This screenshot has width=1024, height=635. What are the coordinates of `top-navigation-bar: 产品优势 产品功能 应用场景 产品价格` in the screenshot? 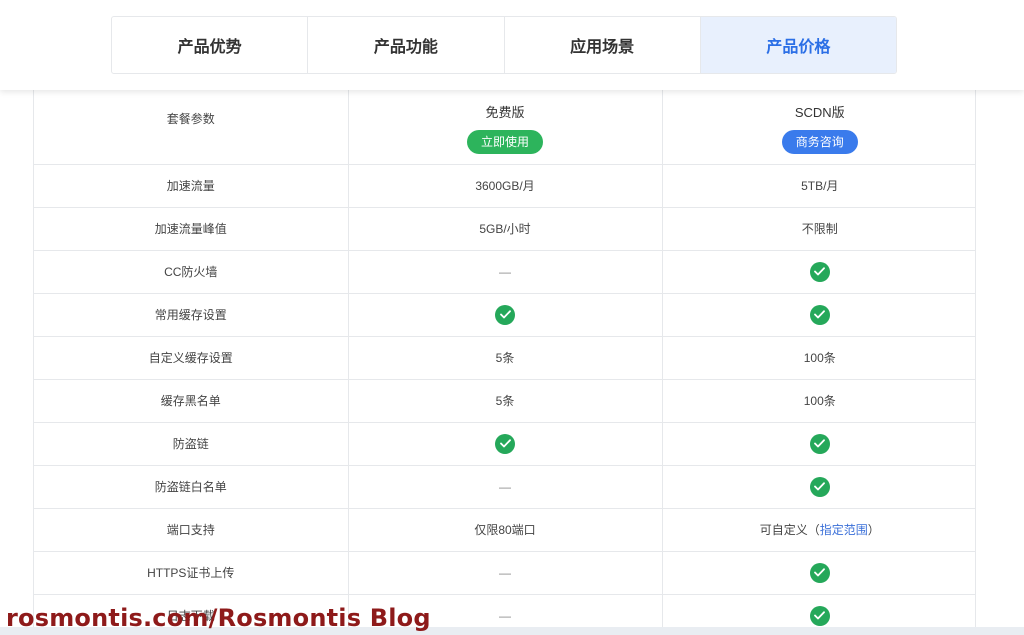 It's located at (512, 45).